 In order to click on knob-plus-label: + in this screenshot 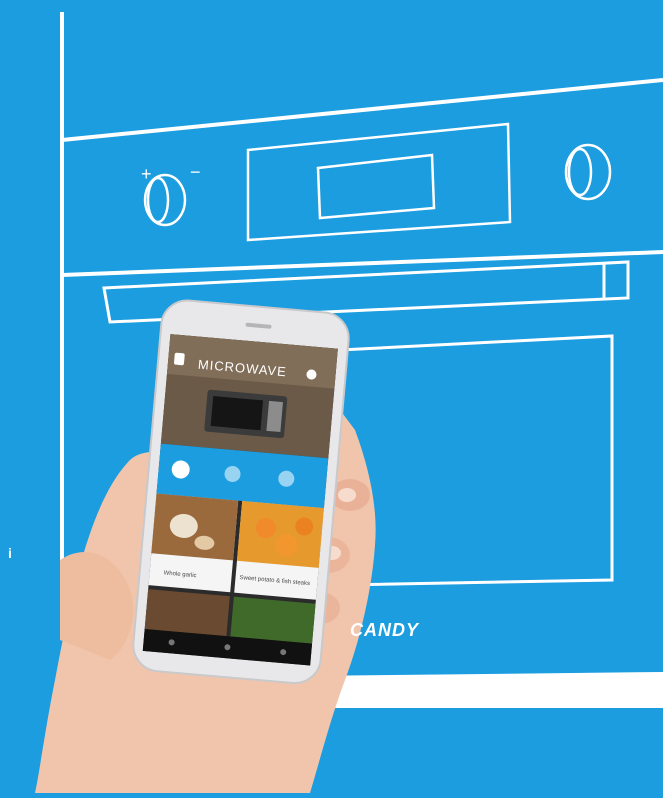, I will do `click(146, 174)`.